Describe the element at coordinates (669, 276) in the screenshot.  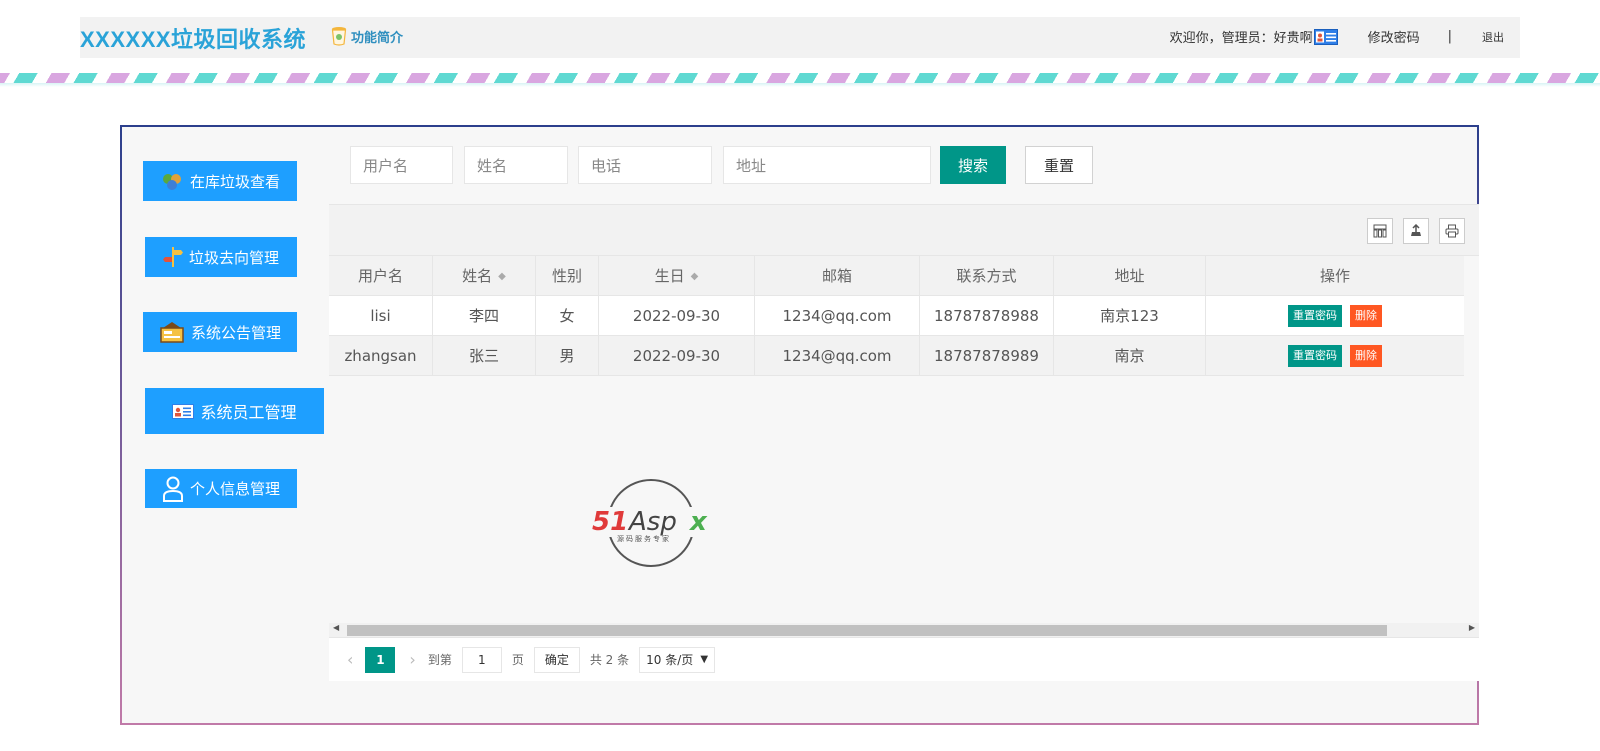
I see `column-header-label: 生日` at that location.